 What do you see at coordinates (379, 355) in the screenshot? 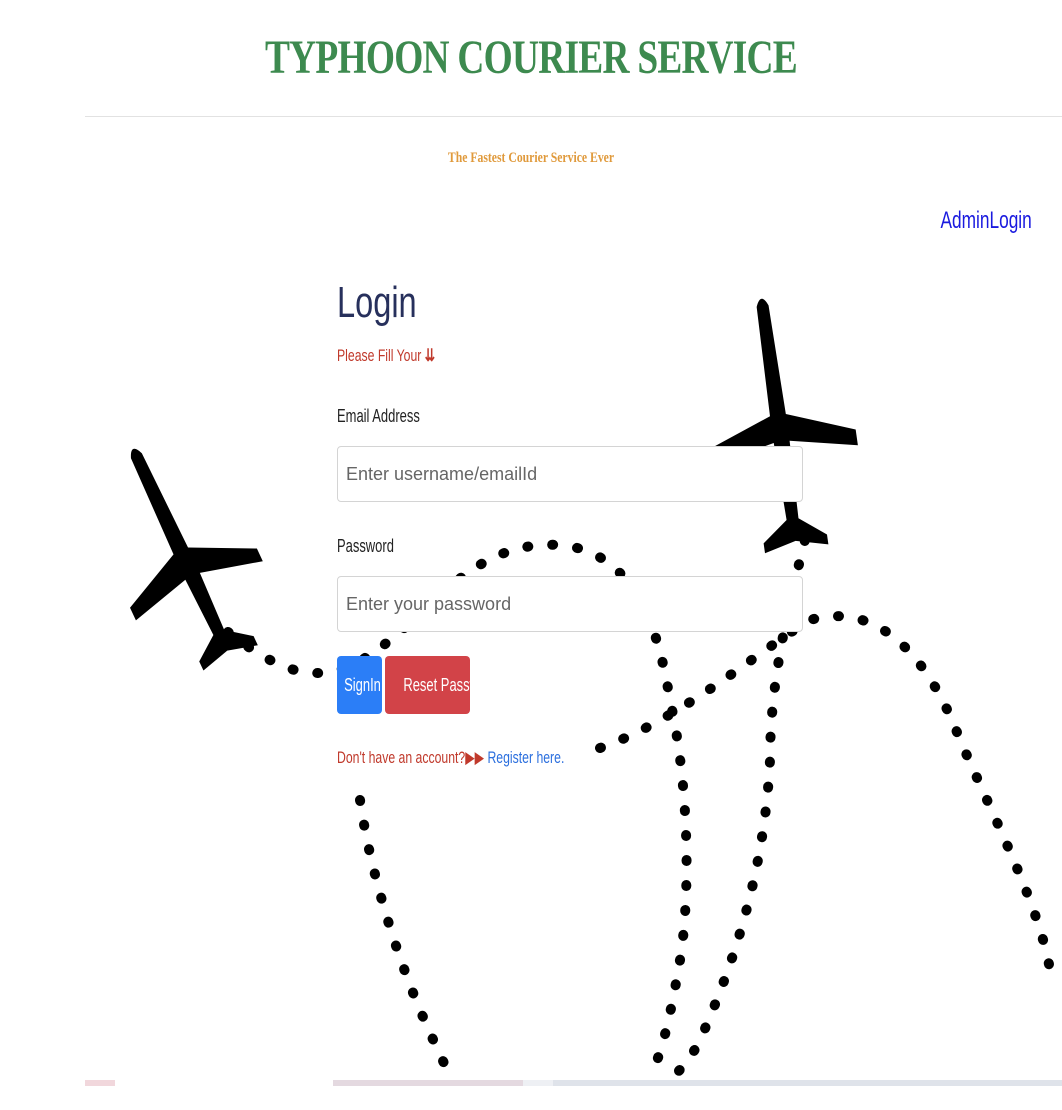
I see `login-subtitle-text: Please Fill Your` at bounding box center [379, 355].